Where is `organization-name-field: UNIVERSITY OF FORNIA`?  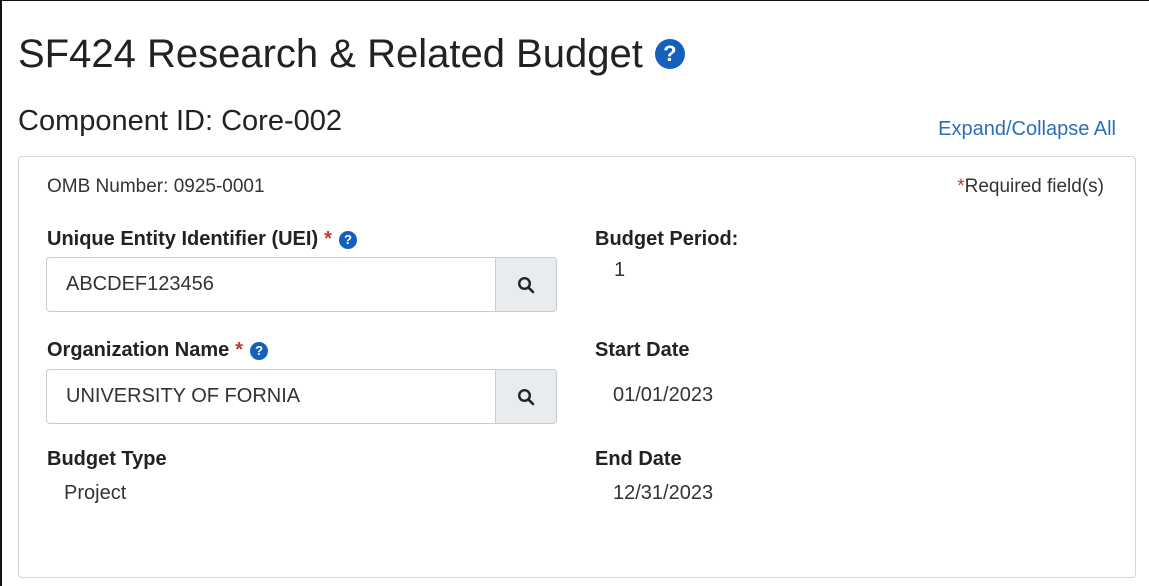 organization-name-field: UNIVERSITY OF FORNIA is located at coordinates (301, 396).